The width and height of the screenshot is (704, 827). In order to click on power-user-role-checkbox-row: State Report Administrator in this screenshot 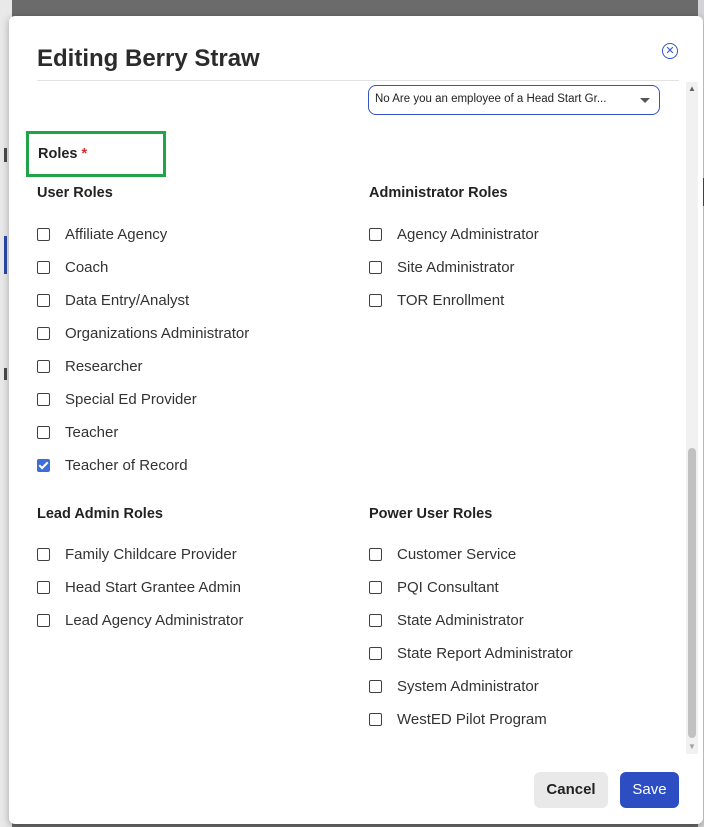, I will do `click(471, 653)`.